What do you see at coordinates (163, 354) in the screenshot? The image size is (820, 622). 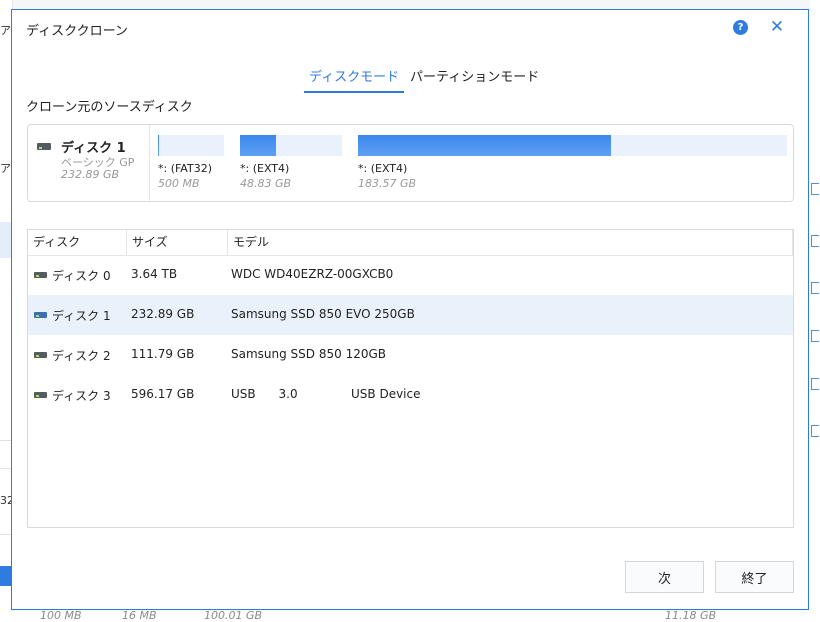 I see `disk-size: 111.79 GB` at bounding box center [163, 354].